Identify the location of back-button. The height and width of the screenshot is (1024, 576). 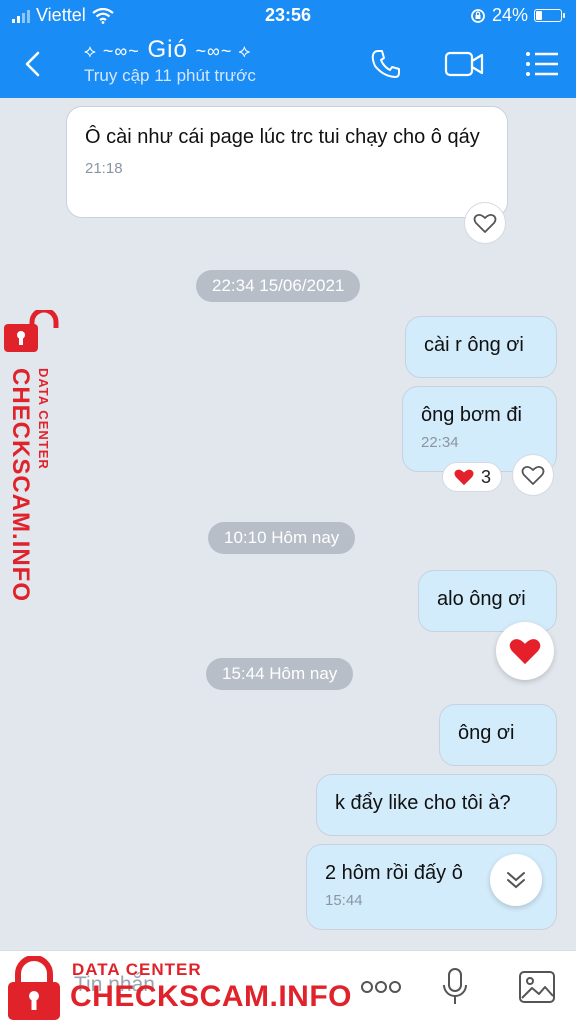
(32, 64).